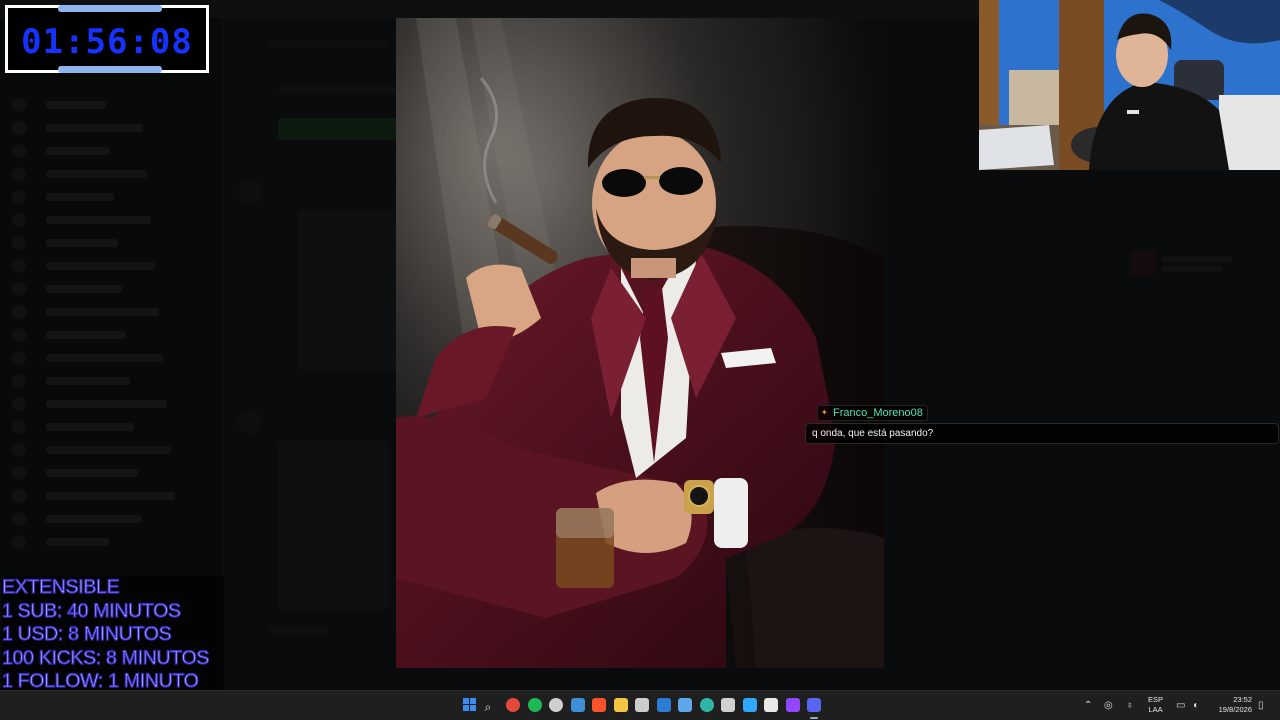  I want to click on volume-icon: ◖, so click(1195, 706).